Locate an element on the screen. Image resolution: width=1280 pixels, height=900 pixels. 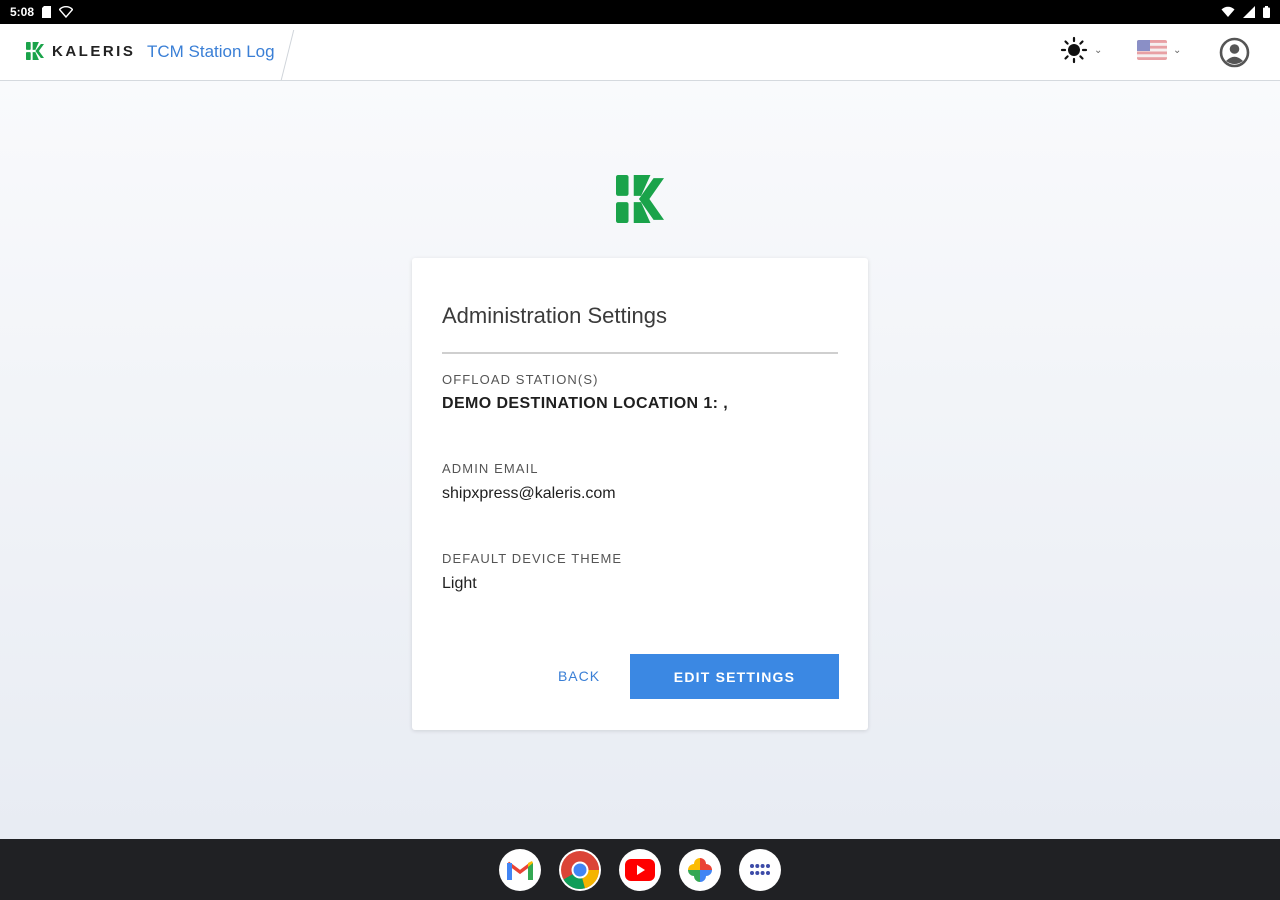
account-circle-icon is located at coordinates (1234, 52).